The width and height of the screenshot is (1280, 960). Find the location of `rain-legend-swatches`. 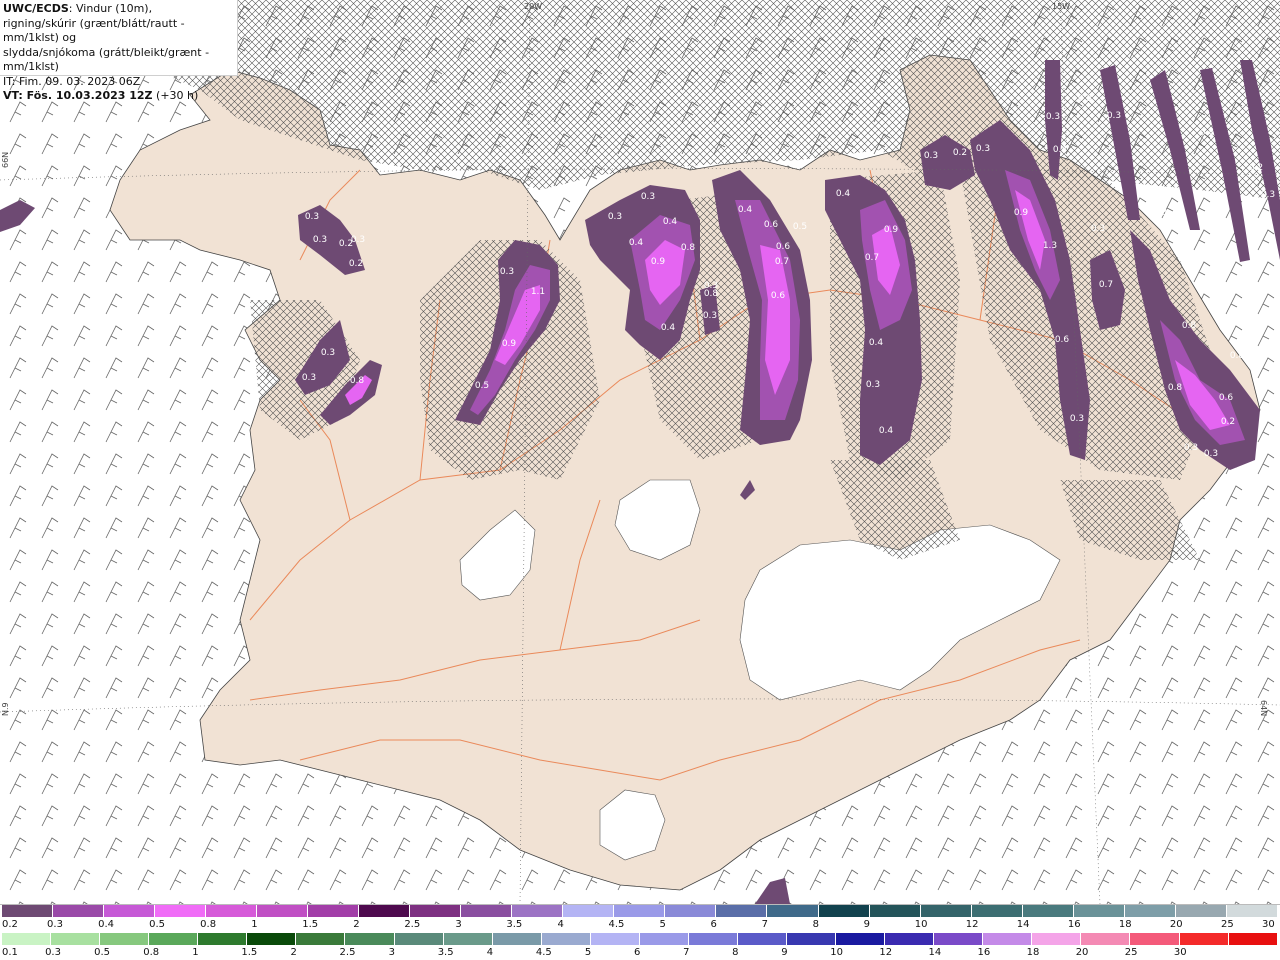

rain-legend-swatches is located at coordinates (640, 939).